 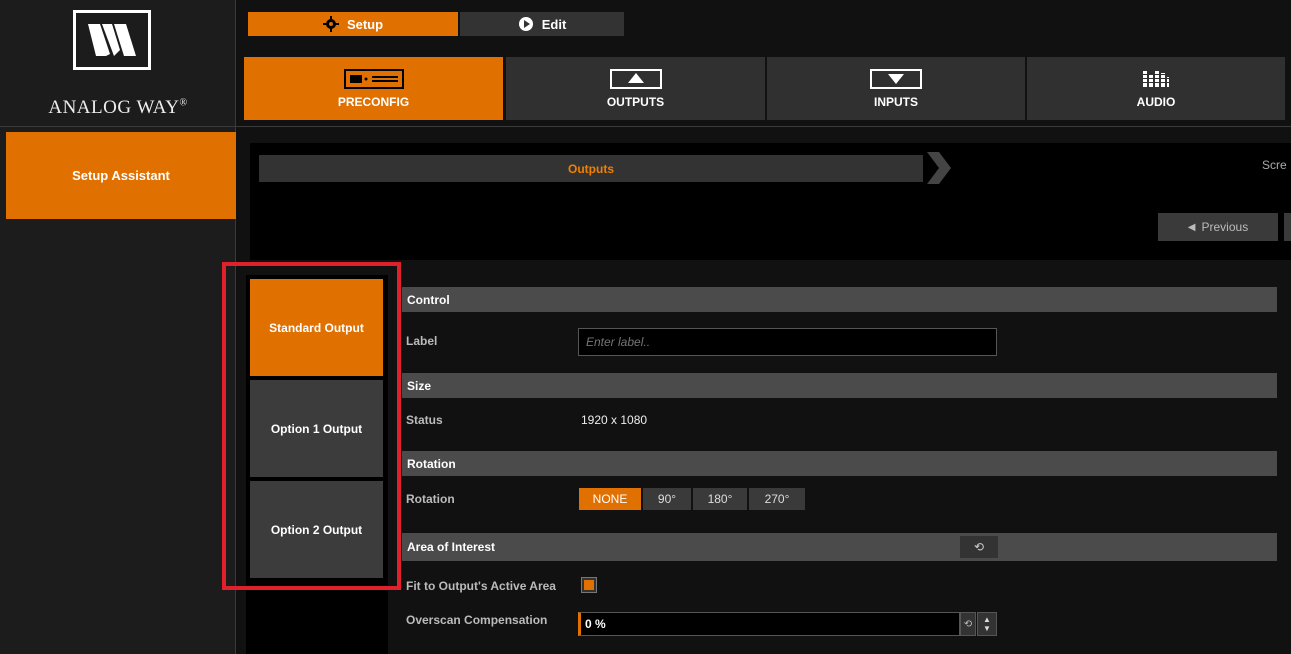 I want to click on tab-outputs: OUTPUTS, so click(x=635, y=88).